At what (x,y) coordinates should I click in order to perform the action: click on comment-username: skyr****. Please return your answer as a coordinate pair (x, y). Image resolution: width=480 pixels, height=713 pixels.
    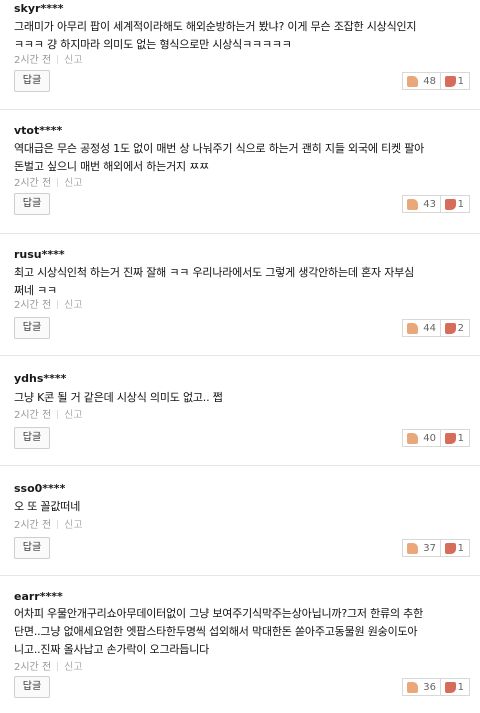
    Looking at the image, I should click on (38, 8).